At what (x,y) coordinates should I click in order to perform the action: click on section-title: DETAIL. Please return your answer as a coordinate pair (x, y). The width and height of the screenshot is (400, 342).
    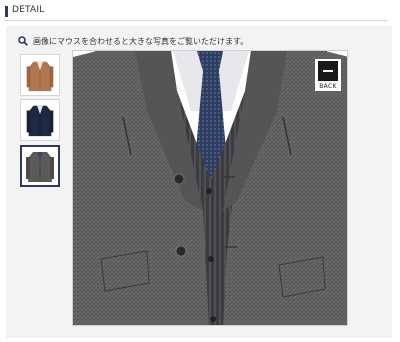
    Looking at the image, I should click on (28, 10).